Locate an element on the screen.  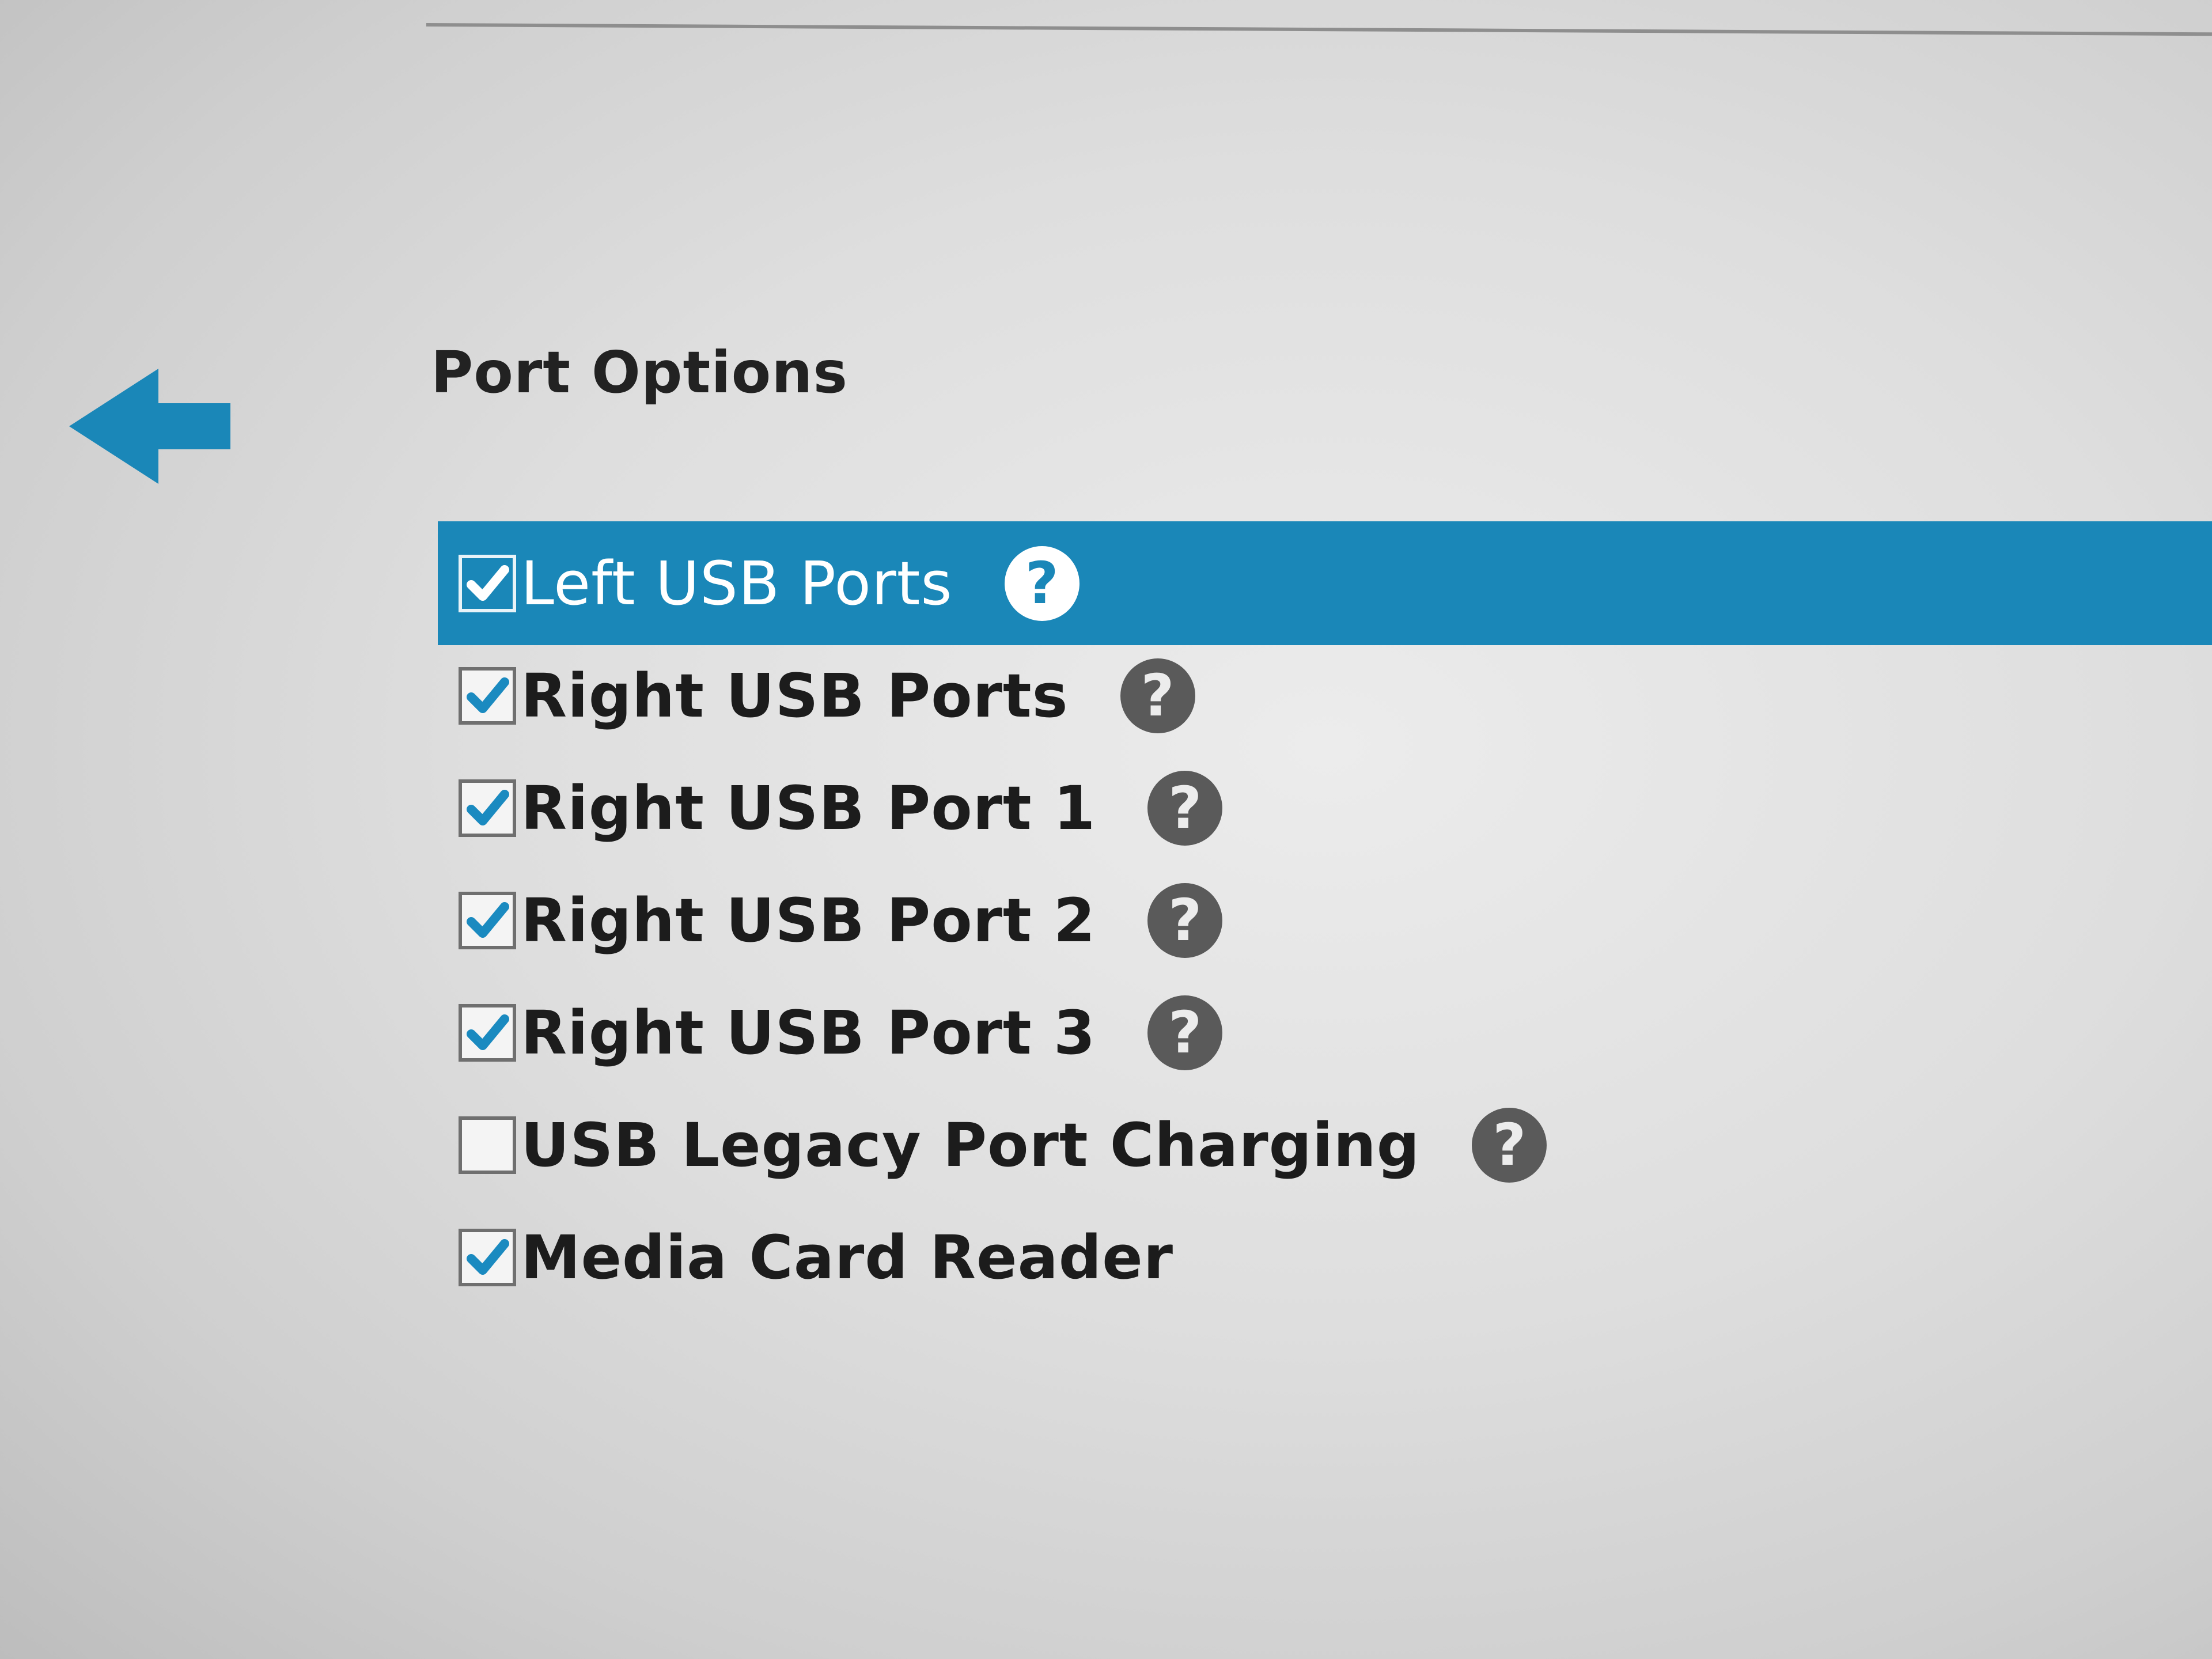
back-button is located at coordinates (149, 426).